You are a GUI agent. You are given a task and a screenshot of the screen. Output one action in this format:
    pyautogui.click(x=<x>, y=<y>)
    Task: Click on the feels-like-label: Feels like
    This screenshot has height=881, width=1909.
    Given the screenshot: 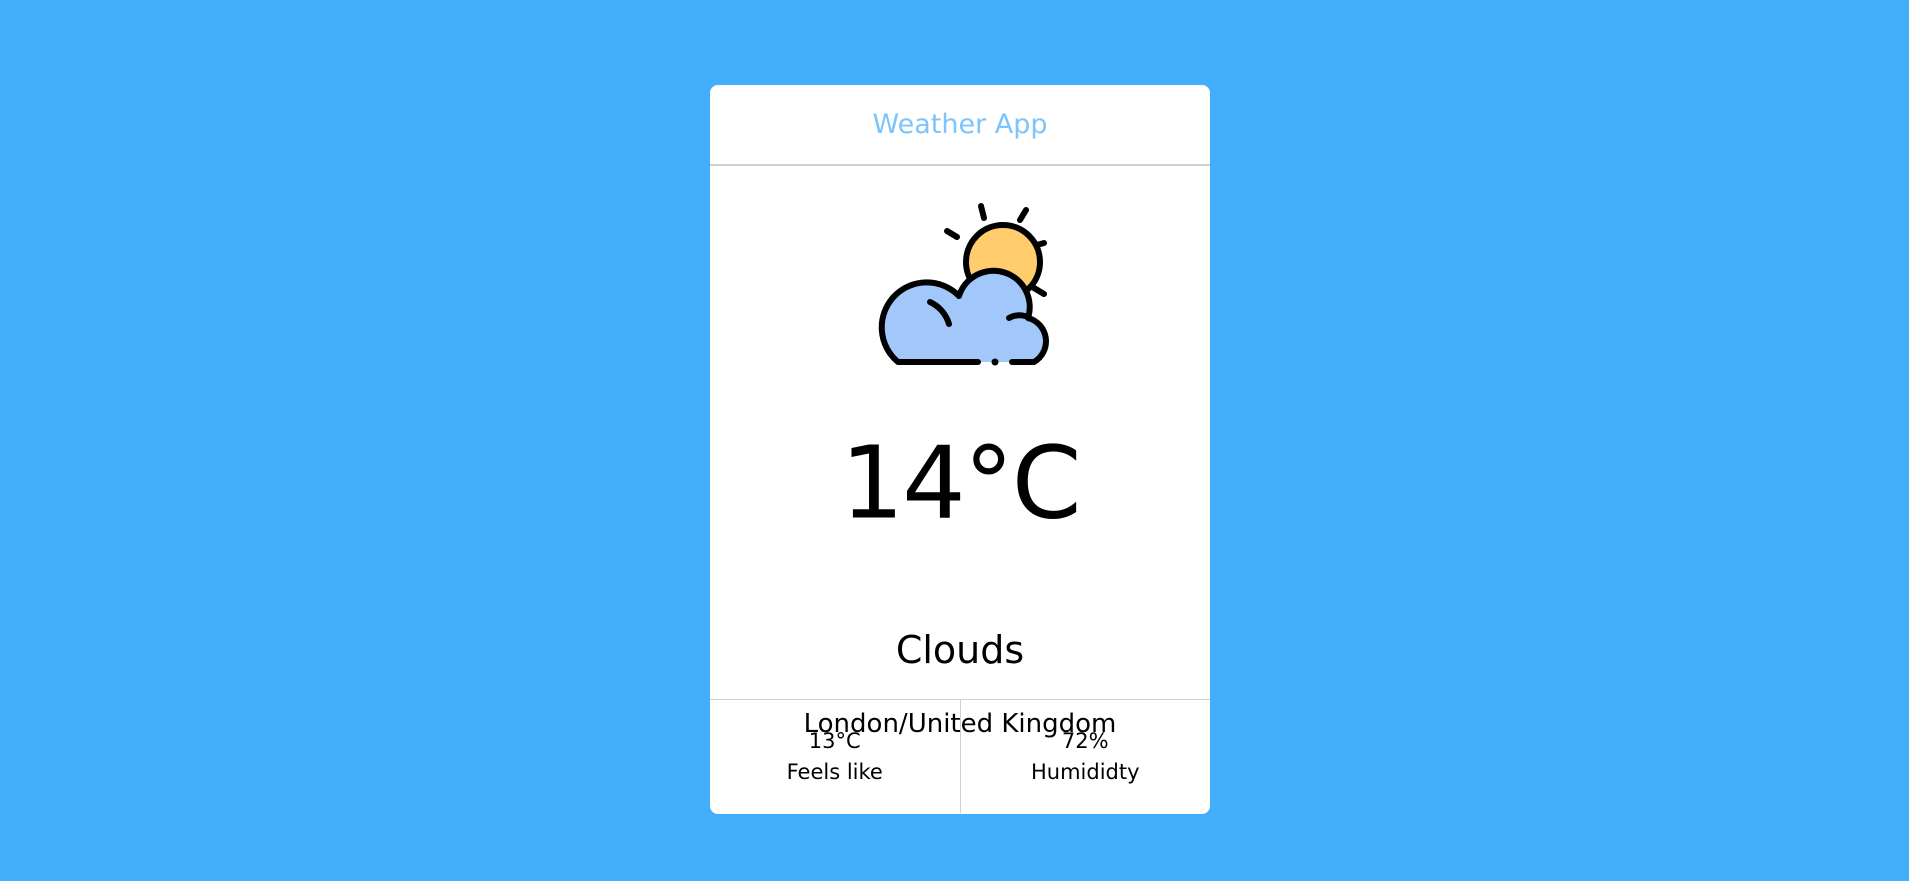 What is the action you would take?
    pyautogui.click(x=834, y=771)
    